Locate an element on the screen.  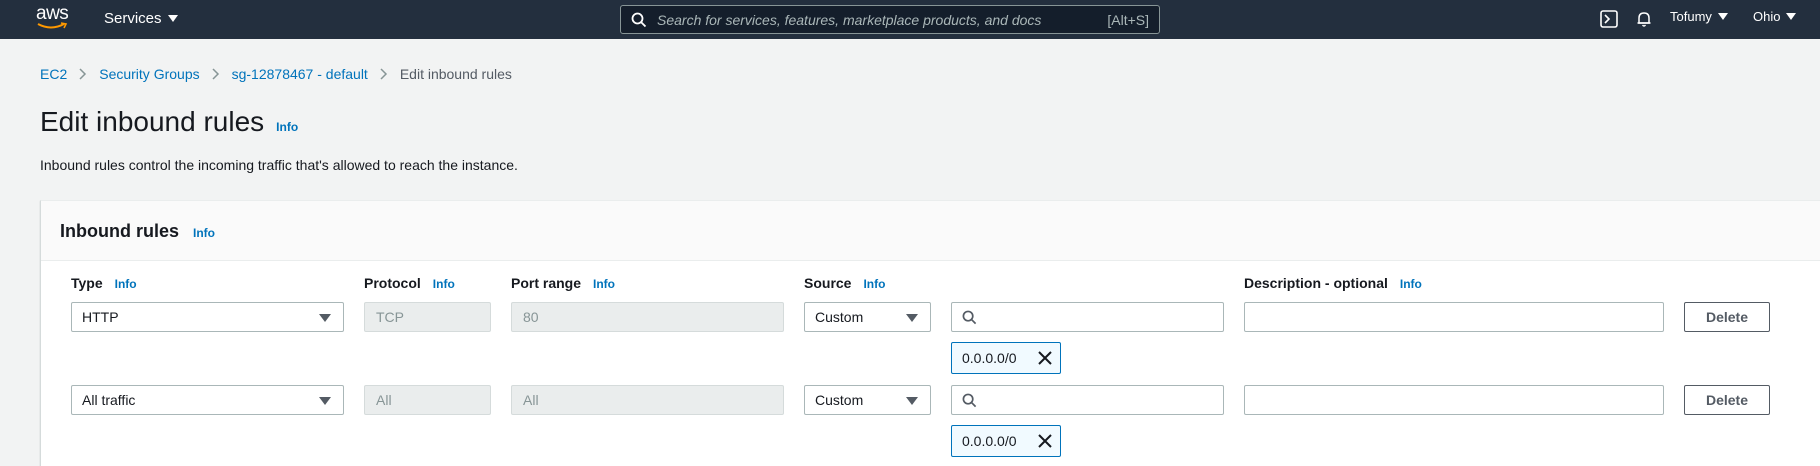
protocol-info-link: Info is located at coordinates (444, 284).